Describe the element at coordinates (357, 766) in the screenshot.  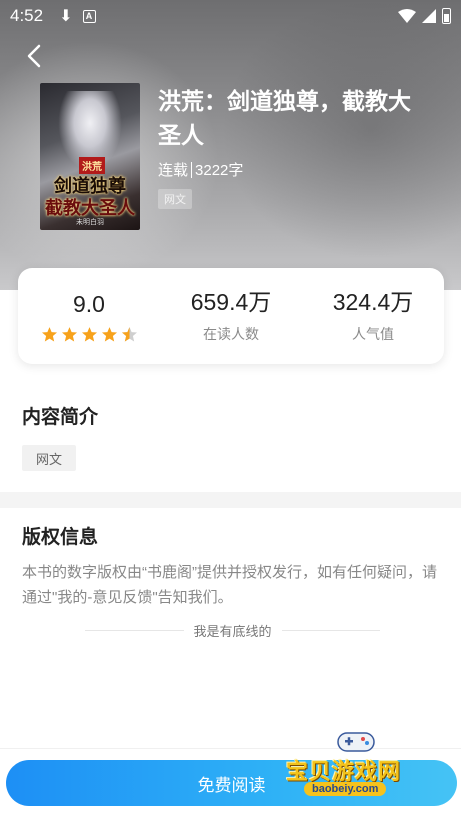
I see `watermark: 宝贝游戏网 baobeiy.com` at that location.